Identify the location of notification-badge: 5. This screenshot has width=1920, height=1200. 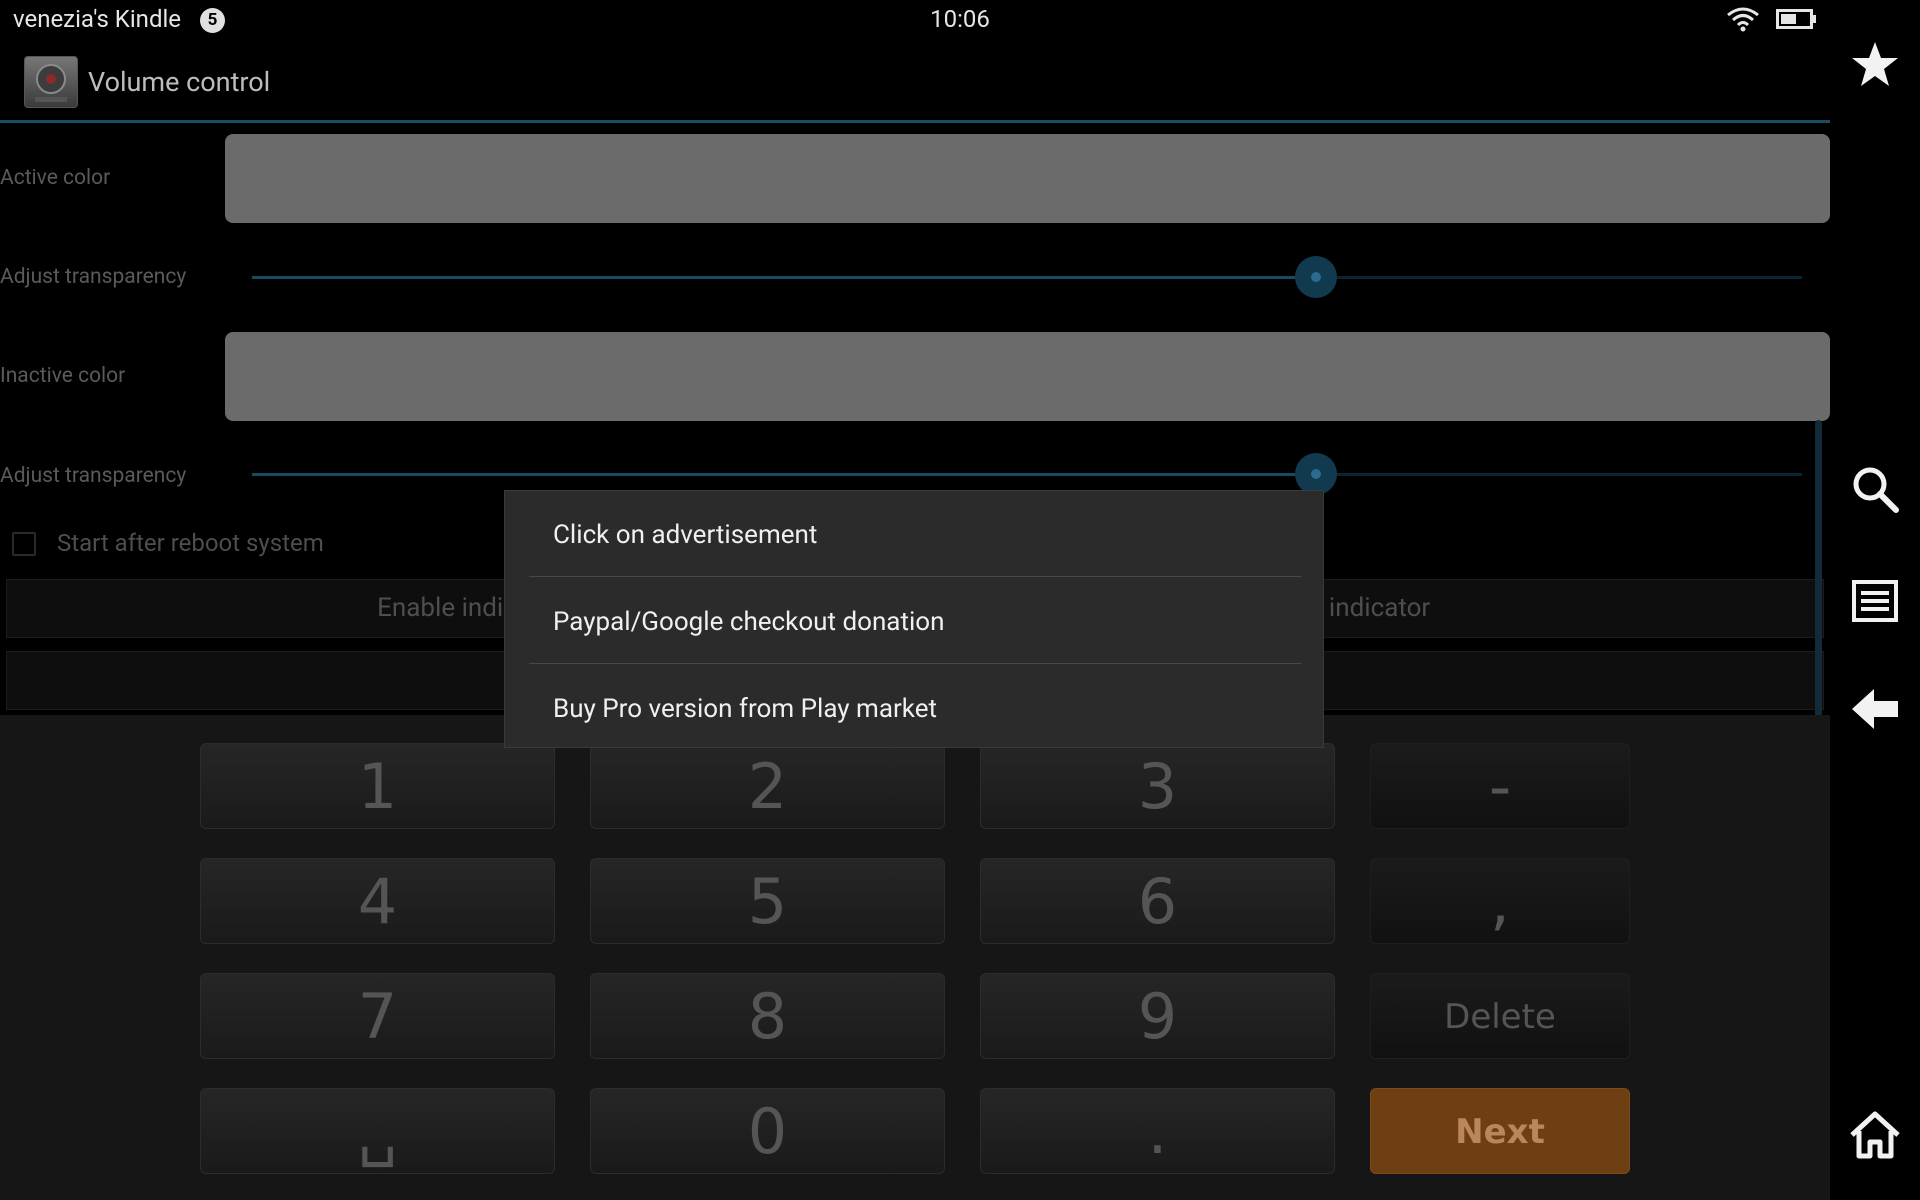
(212, 20).